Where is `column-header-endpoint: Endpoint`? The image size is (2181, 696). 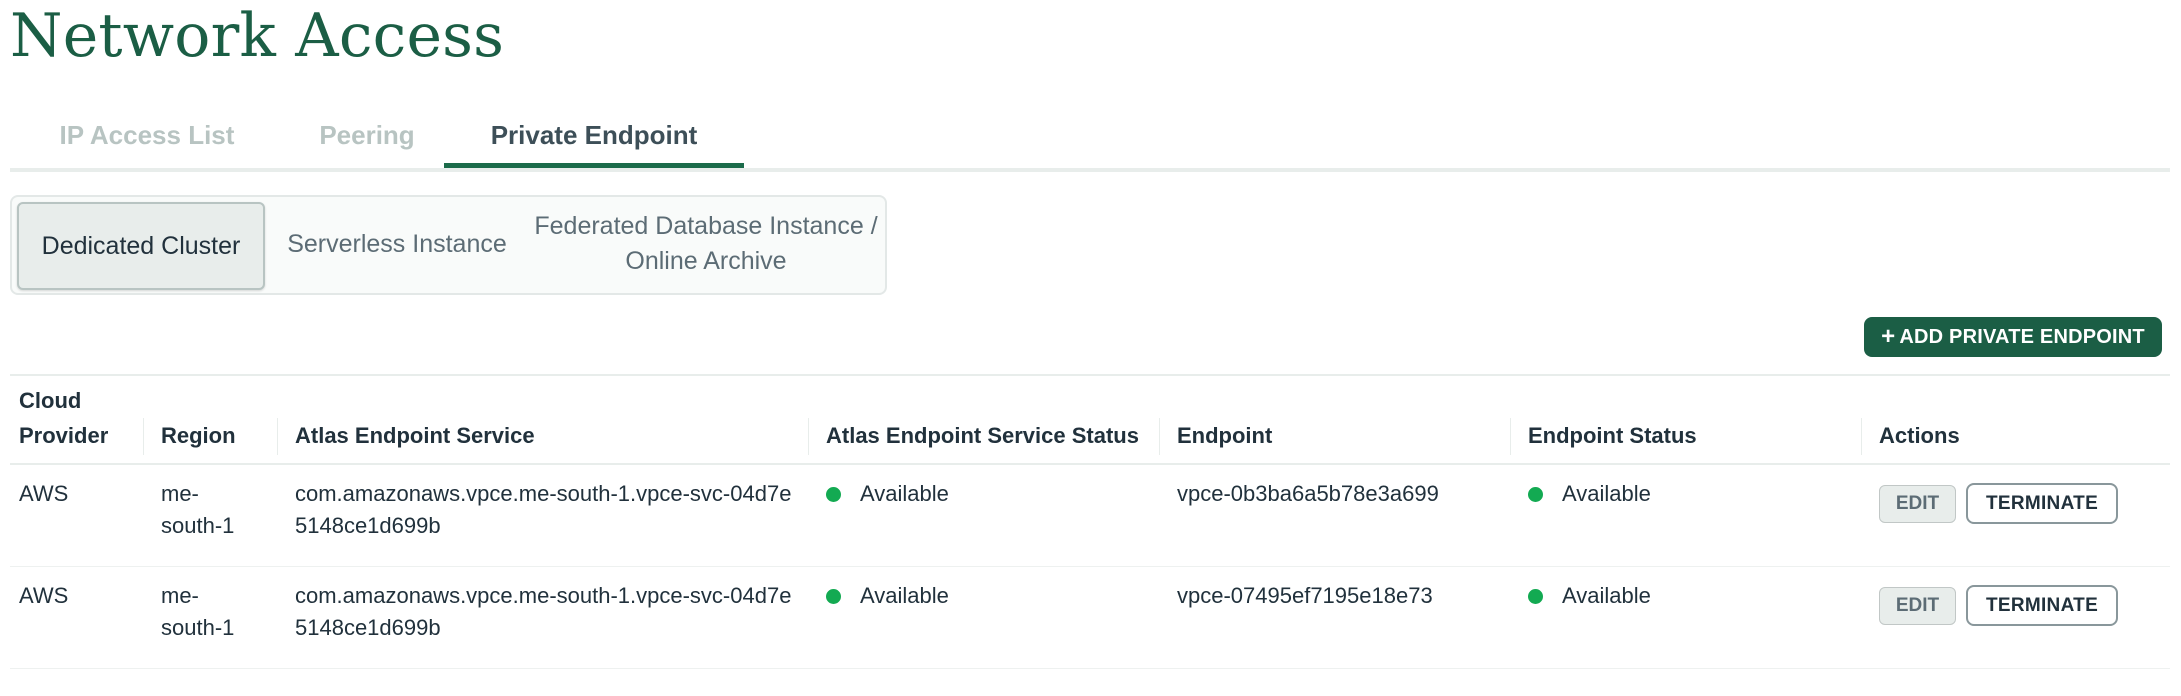
column-header-endpoint: Endpoint is located at coordinates (1225, 435).